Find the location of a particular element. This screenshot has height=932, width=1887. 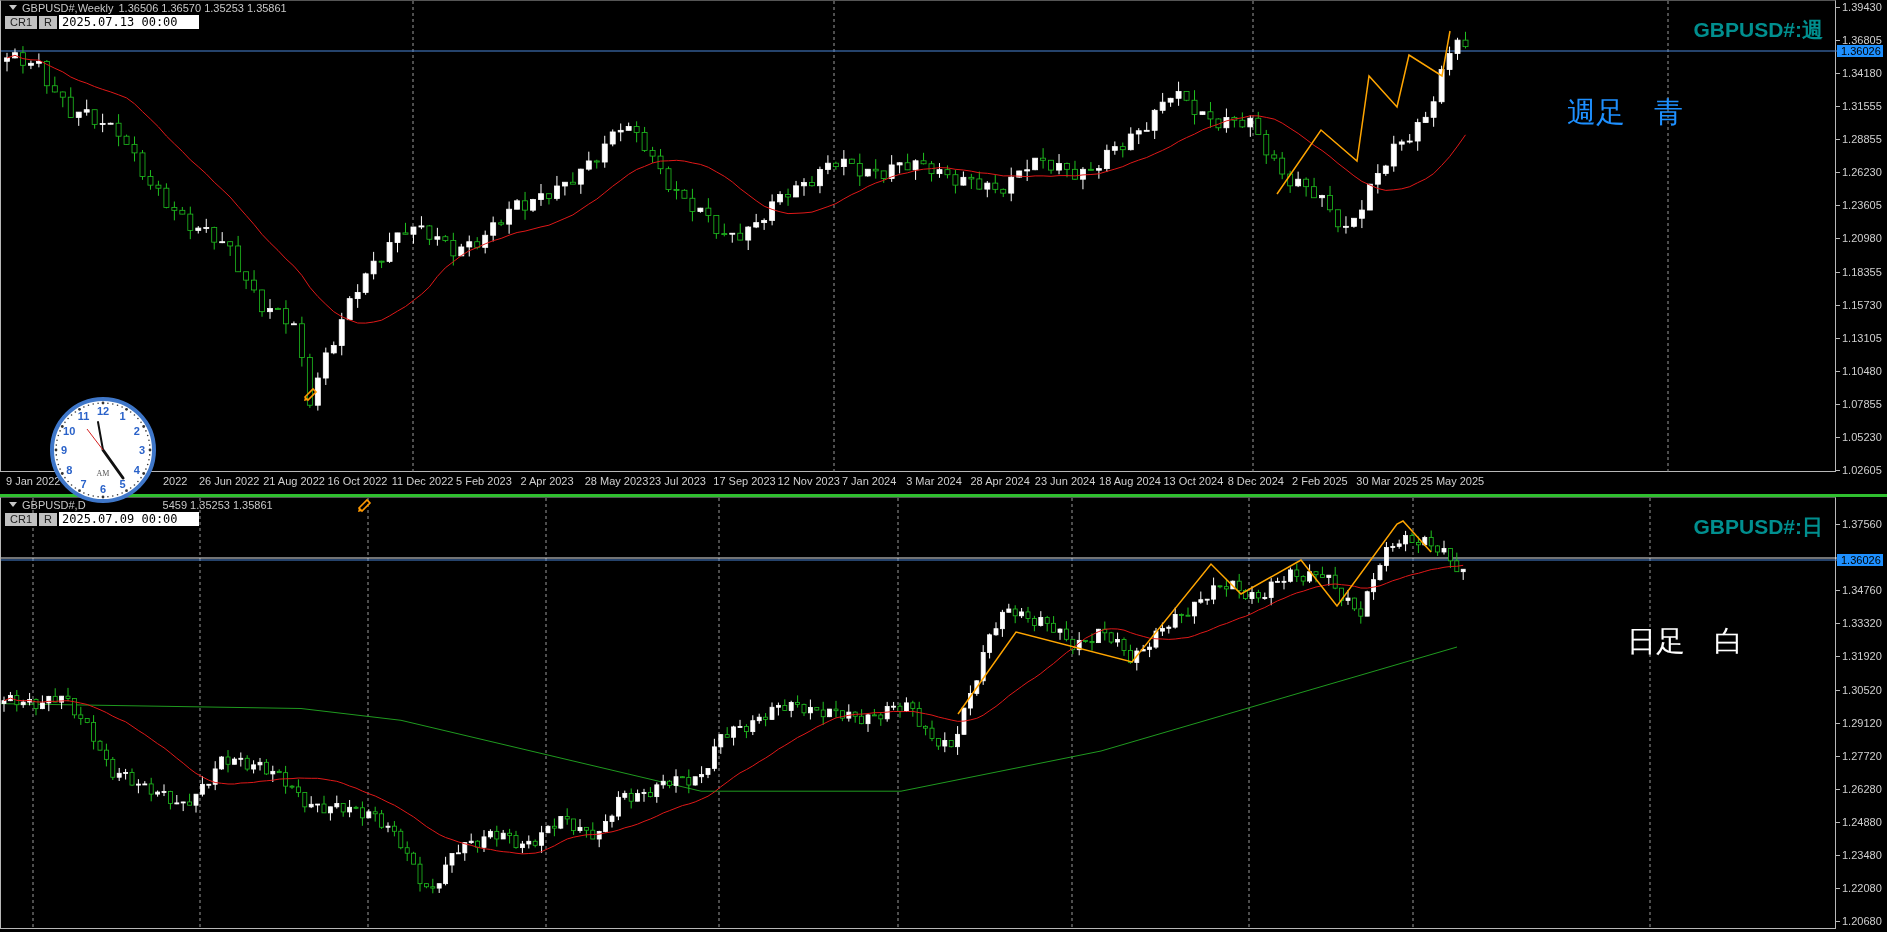

price-tick: 1.39430 is located at coordinates (1859, 7).